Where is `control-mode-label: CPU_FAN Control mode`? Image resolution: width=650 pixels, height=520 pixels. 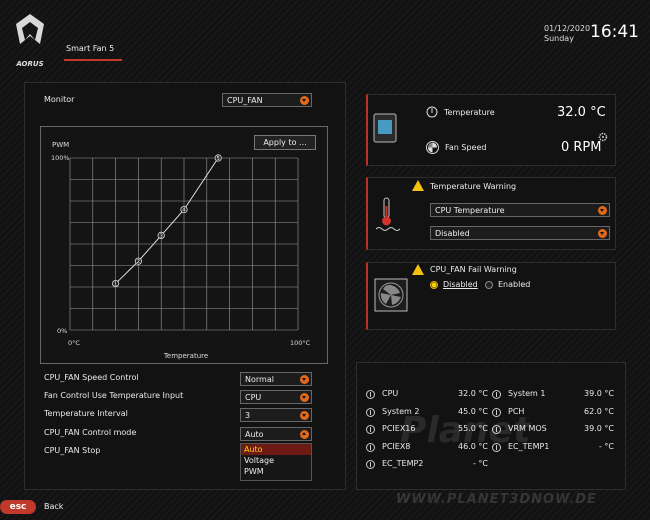 control-mode-label: CPU_FAN Control mode is located at coordinates (90, 432).